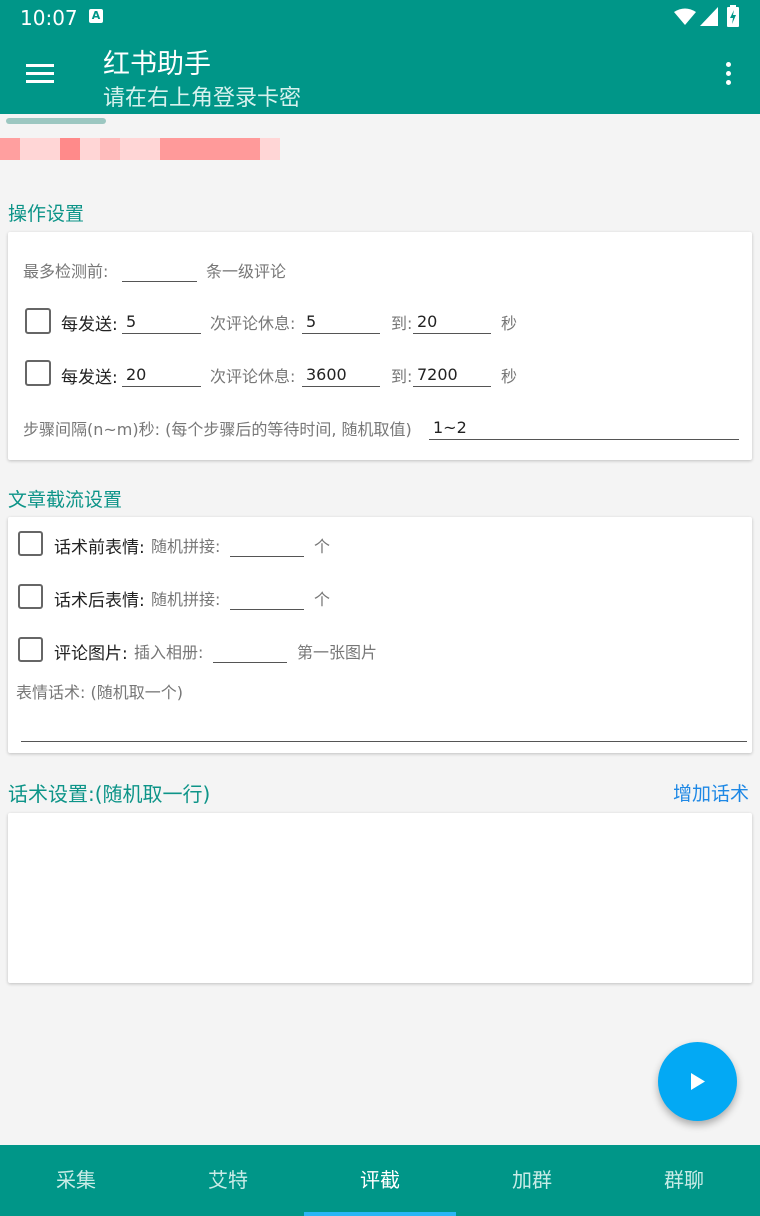 This screenshot has height=1216, width=760. What do you see at coordinates (380, 17) in the screenshot?
I see `status-bar: 10:07 A` at bounding box center [380, 17].